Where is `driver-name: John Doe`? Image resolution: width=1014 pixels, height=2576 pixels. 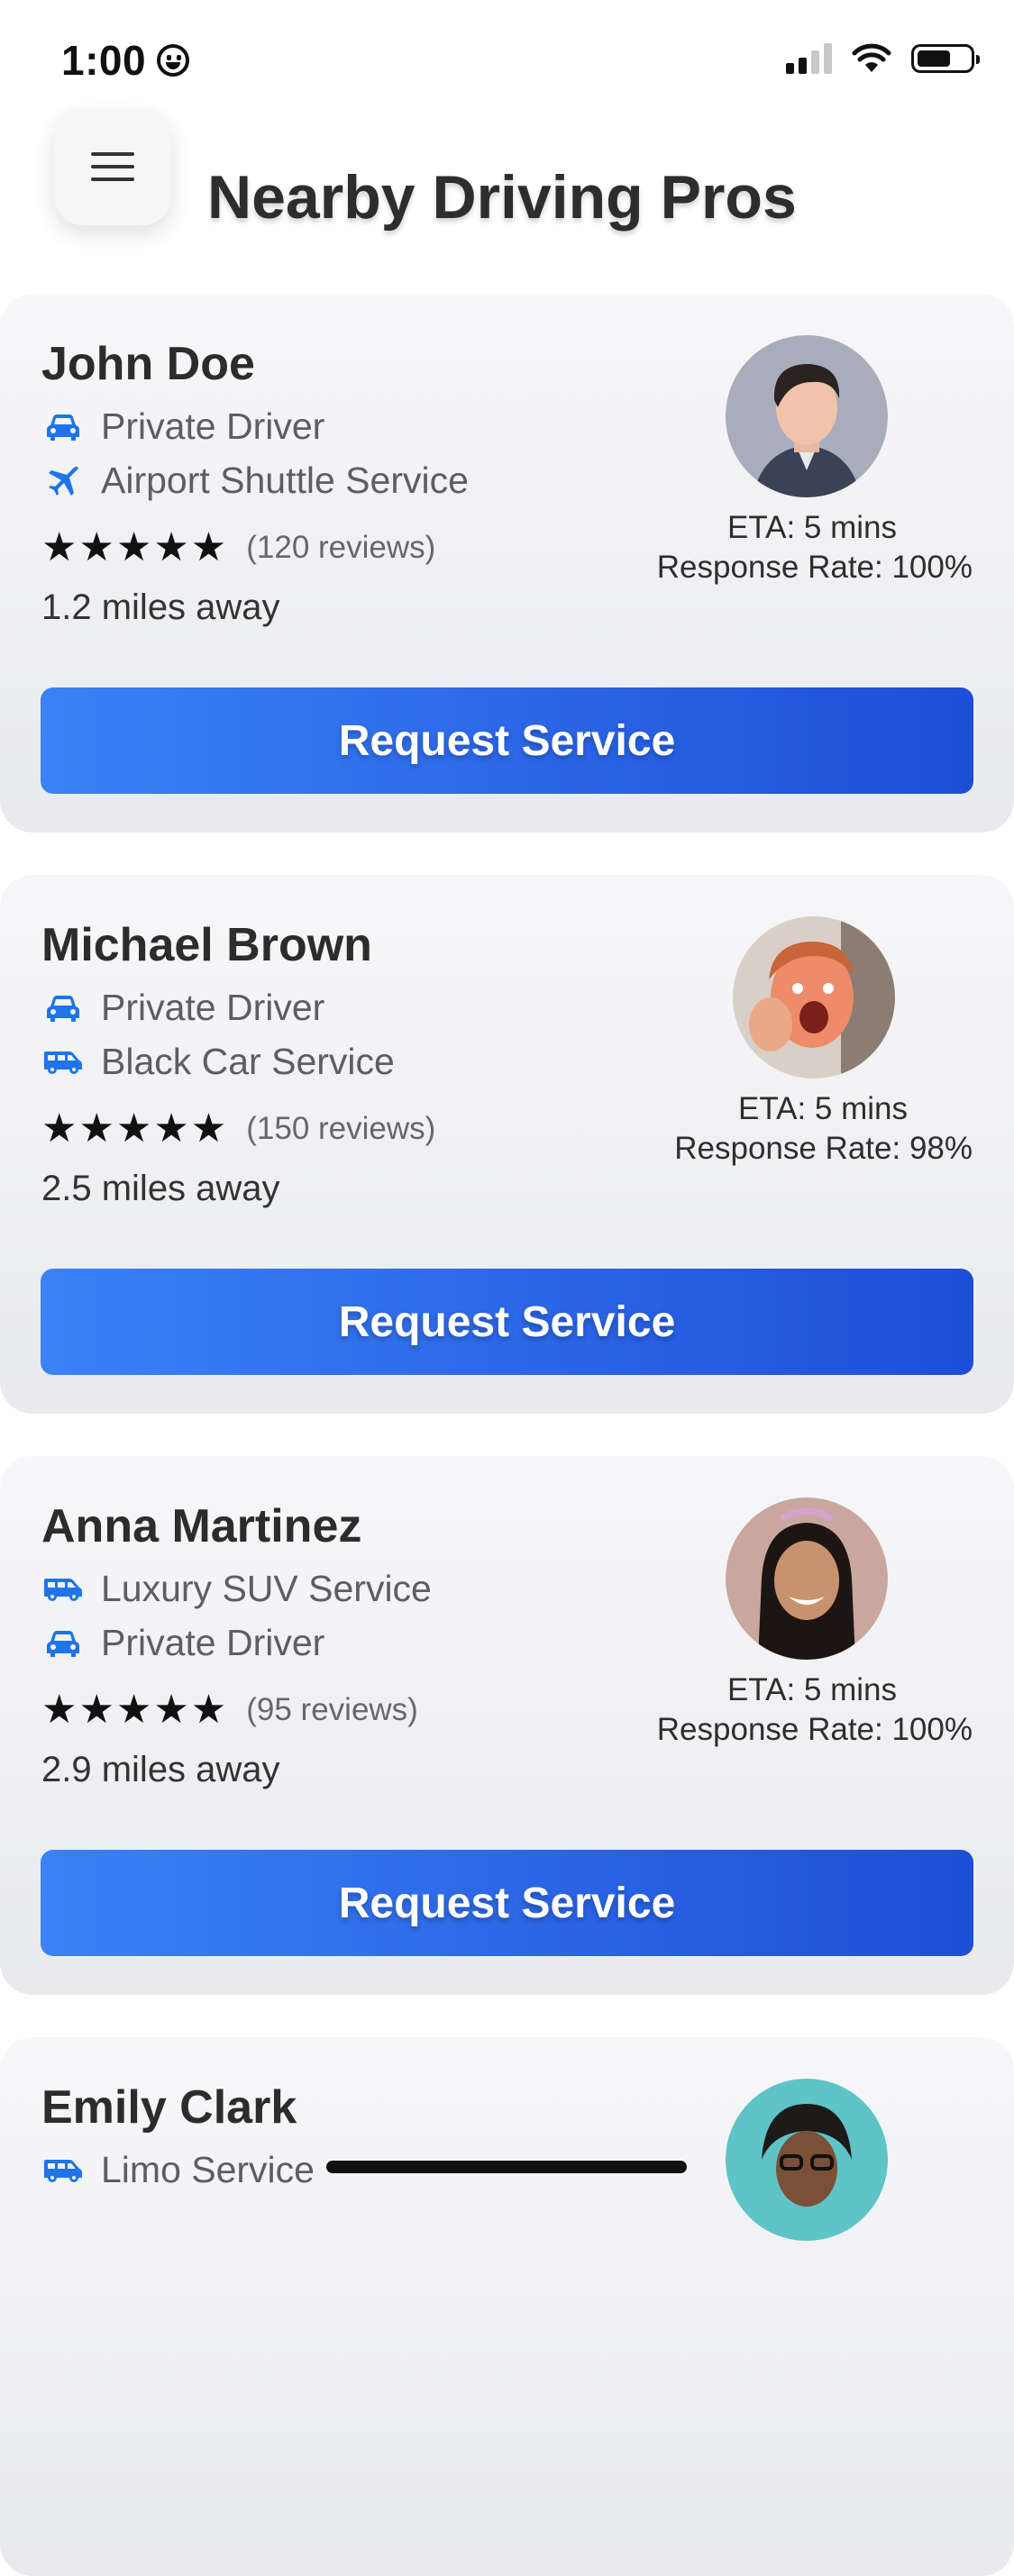 driver-name: John Doe is located at coordinates (148, 364).